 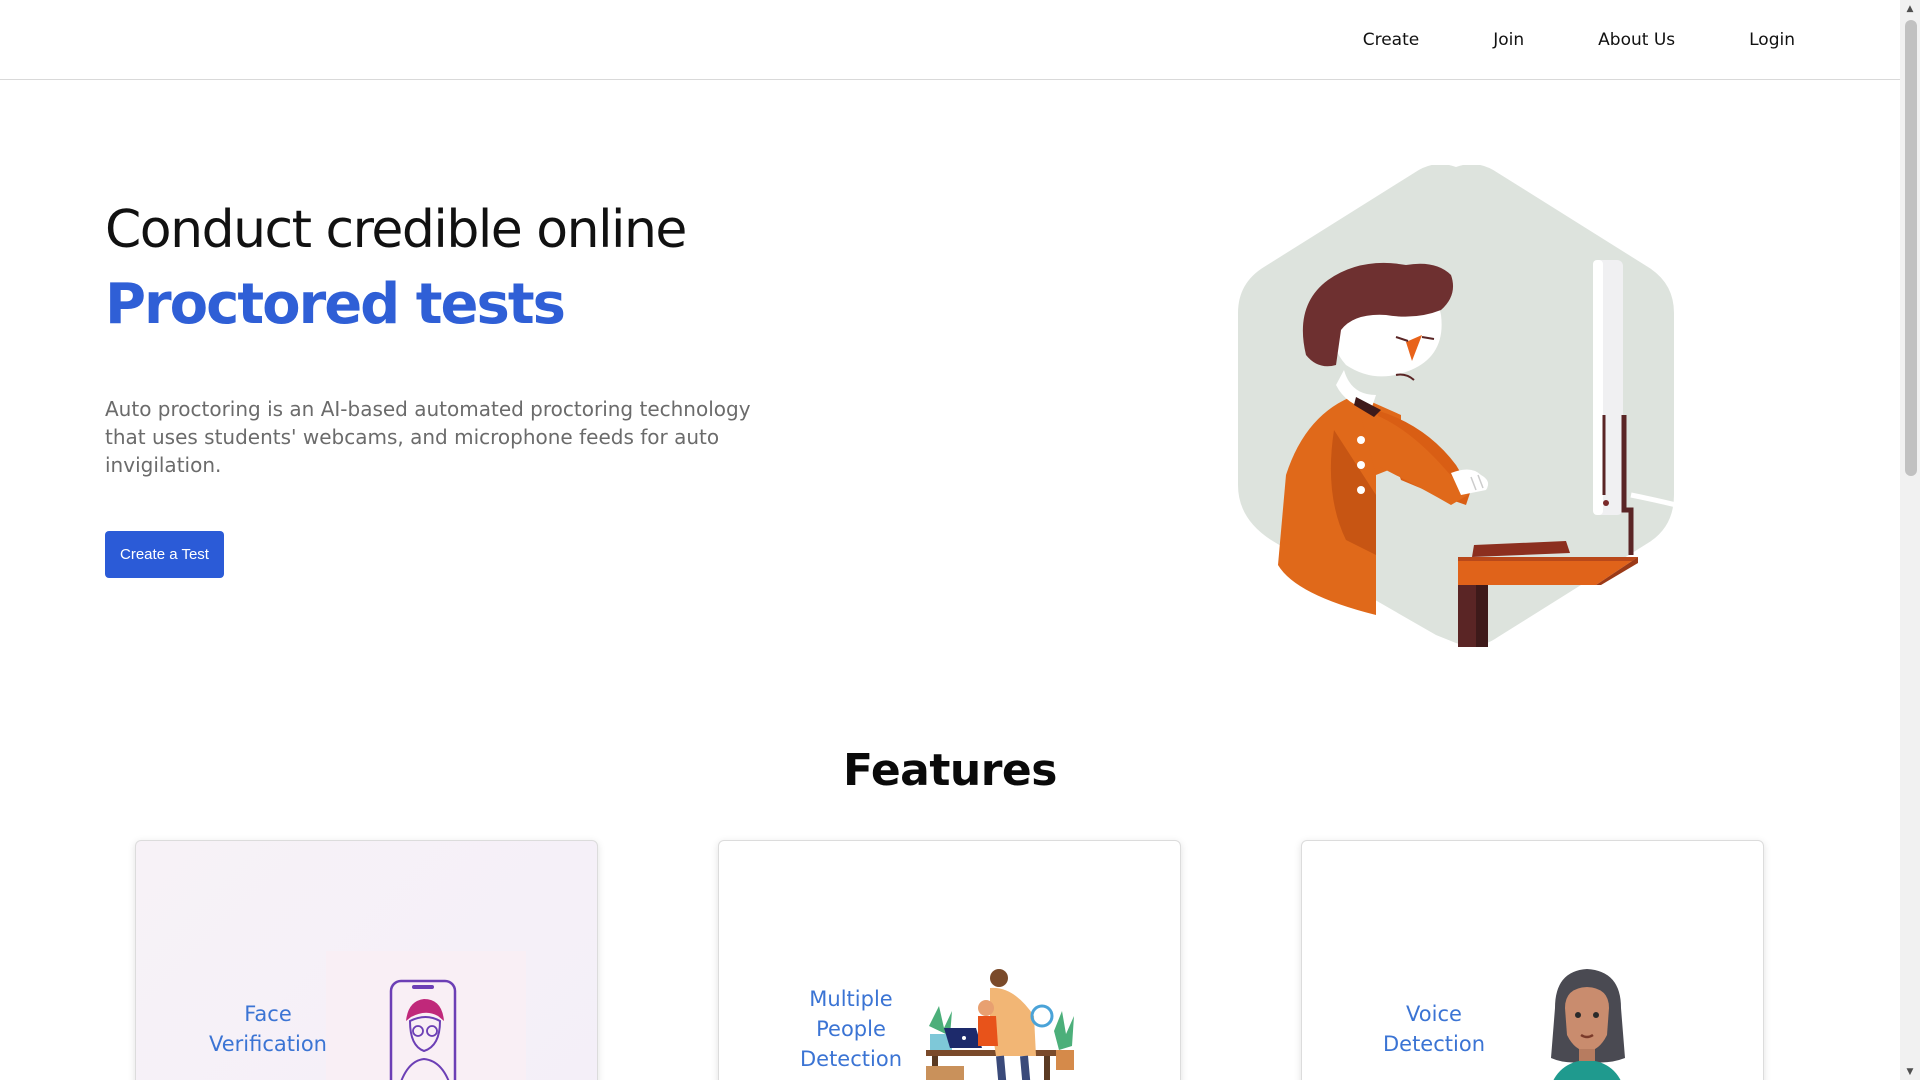 I want to click on card-label-line: Multiple, so click(x=851, y=999).